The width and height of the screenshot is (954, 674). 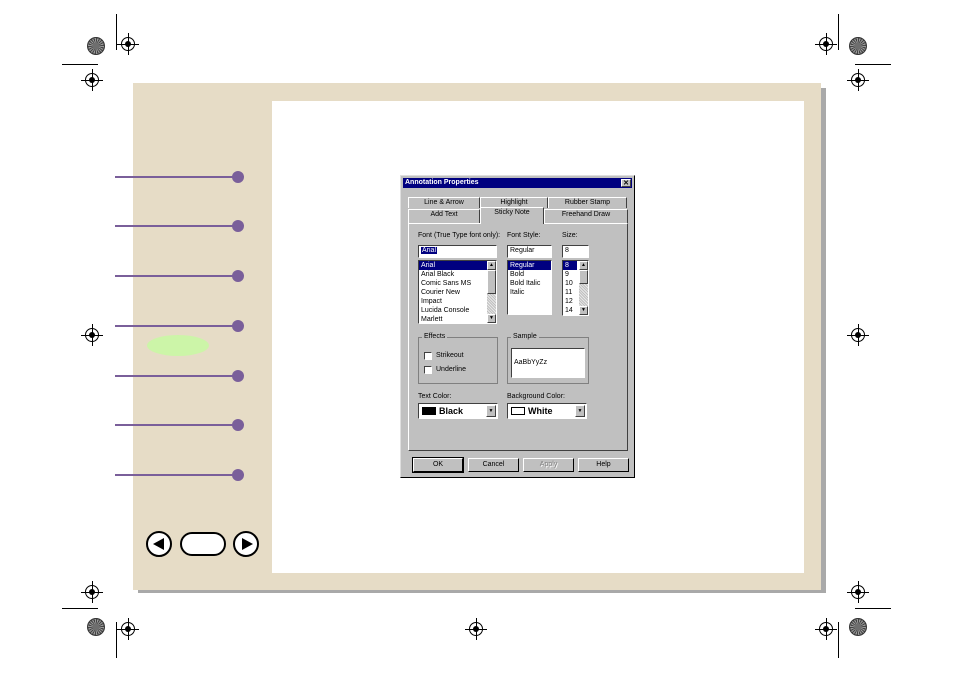 What do you see at coordinates (457, 283) in the screenshot?
I see `list-item: Comic Sans MS` at bounding box center [457, 283].